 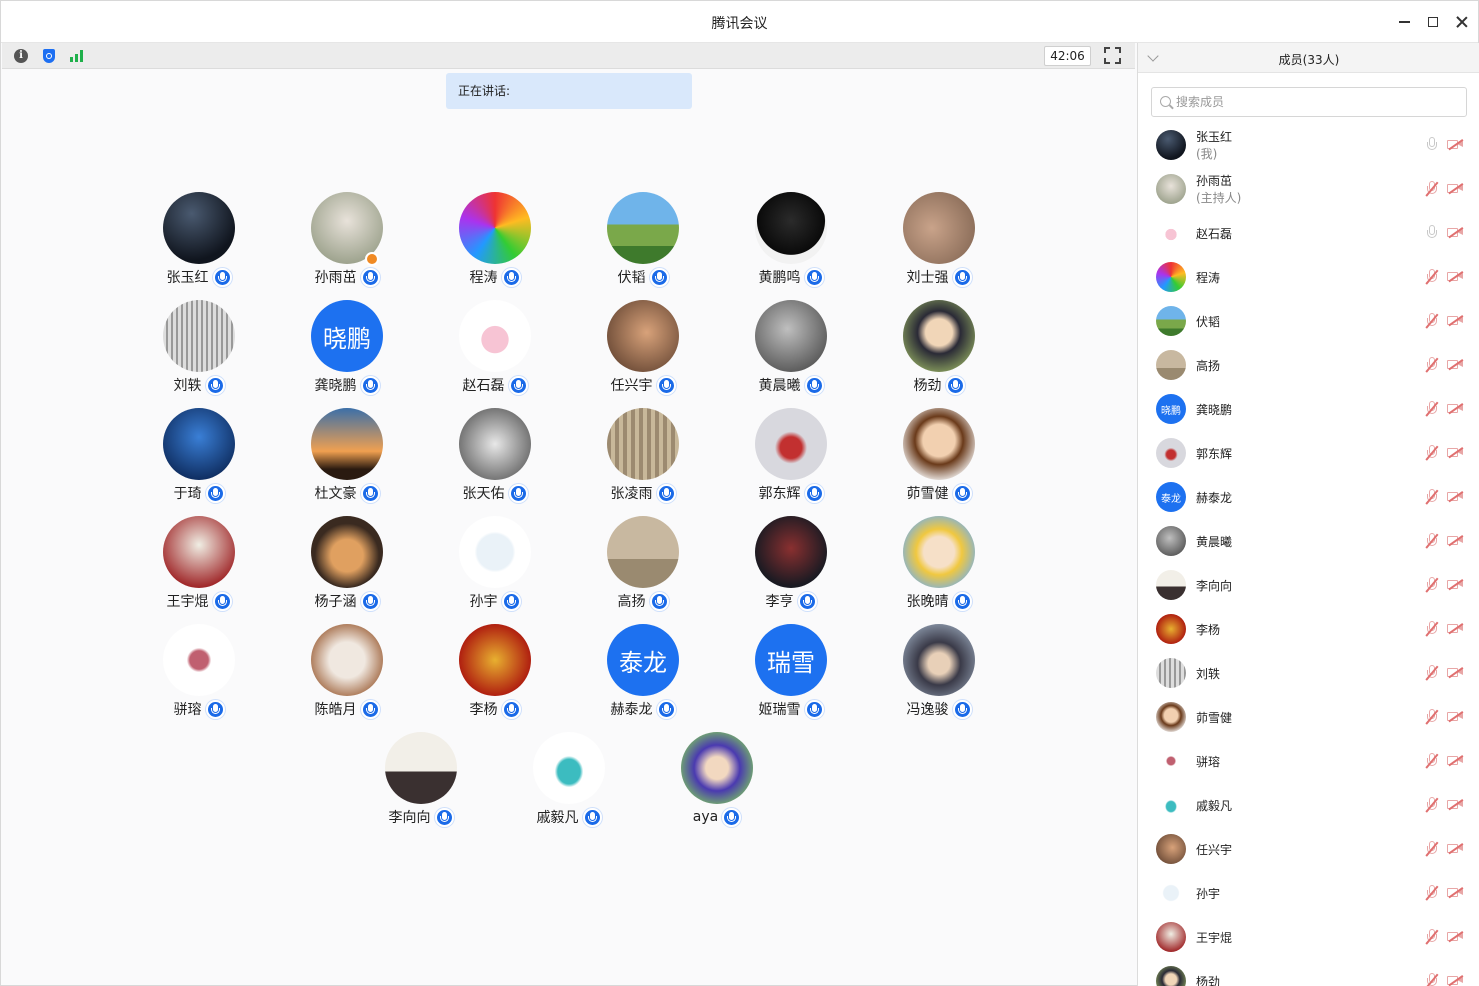 I want to click on participant-tile: 茆雪健, so click(x=939, y=459).